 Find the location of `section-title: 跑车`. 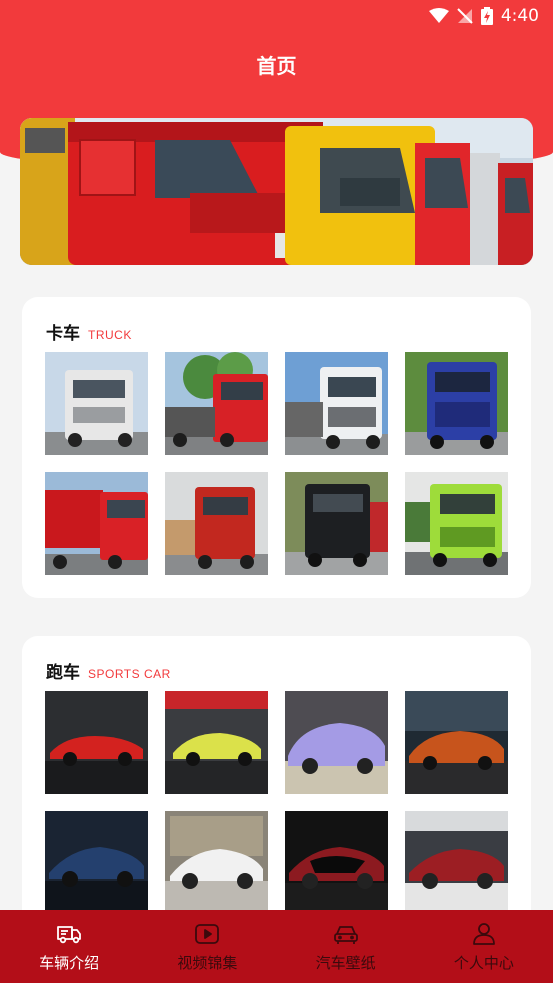

section-title: 跑车 is located at coordinates (63, 673).